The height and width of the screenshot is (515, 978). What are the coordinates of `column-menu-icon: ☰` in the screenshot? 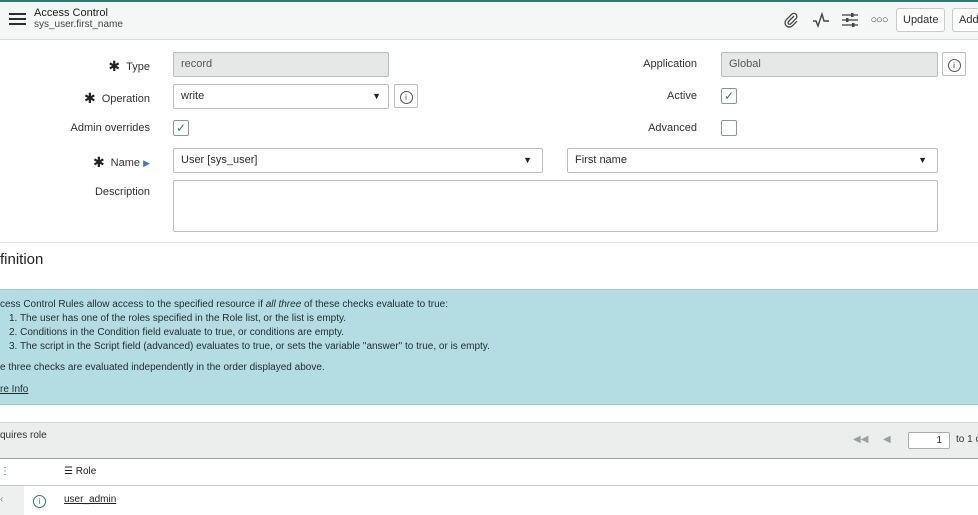 It's located at (68, 471).